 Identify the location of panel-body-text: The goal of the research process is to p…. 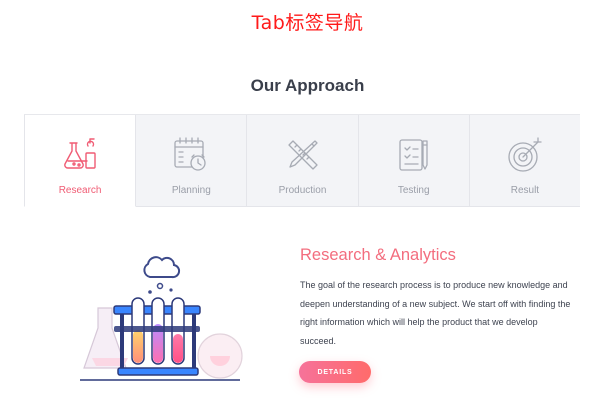
(435, 313).